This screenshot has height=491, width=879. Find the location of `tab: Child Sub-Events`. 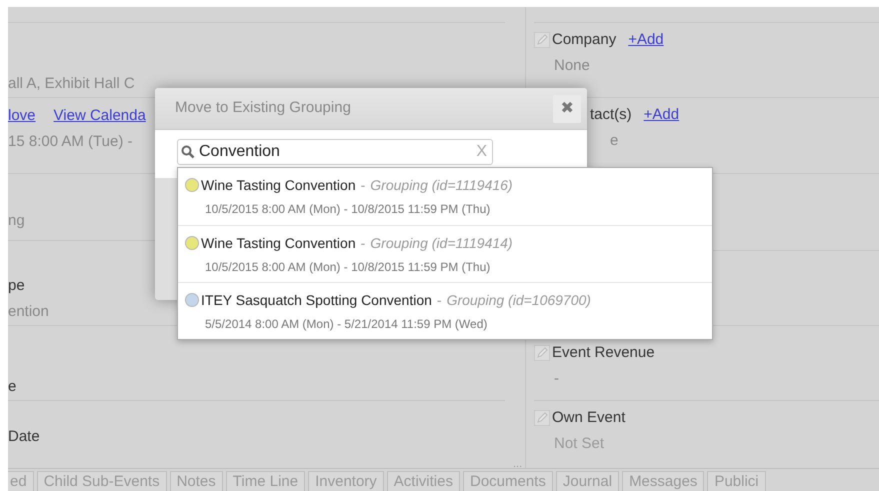

tab: Child Sub-Events is located at coordinates (101, 481).